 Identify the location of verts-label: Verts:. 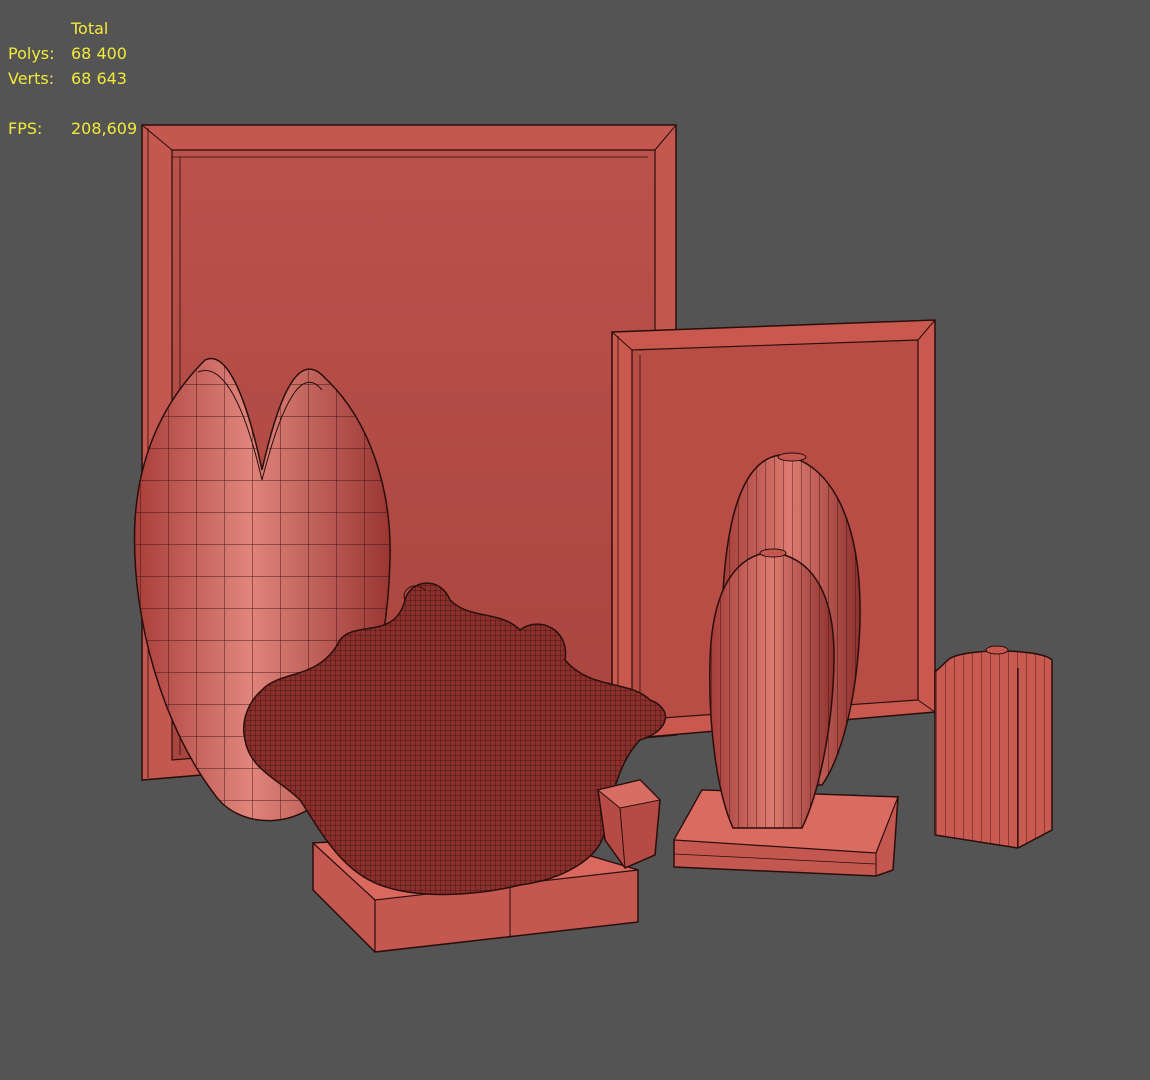
(31, 78).